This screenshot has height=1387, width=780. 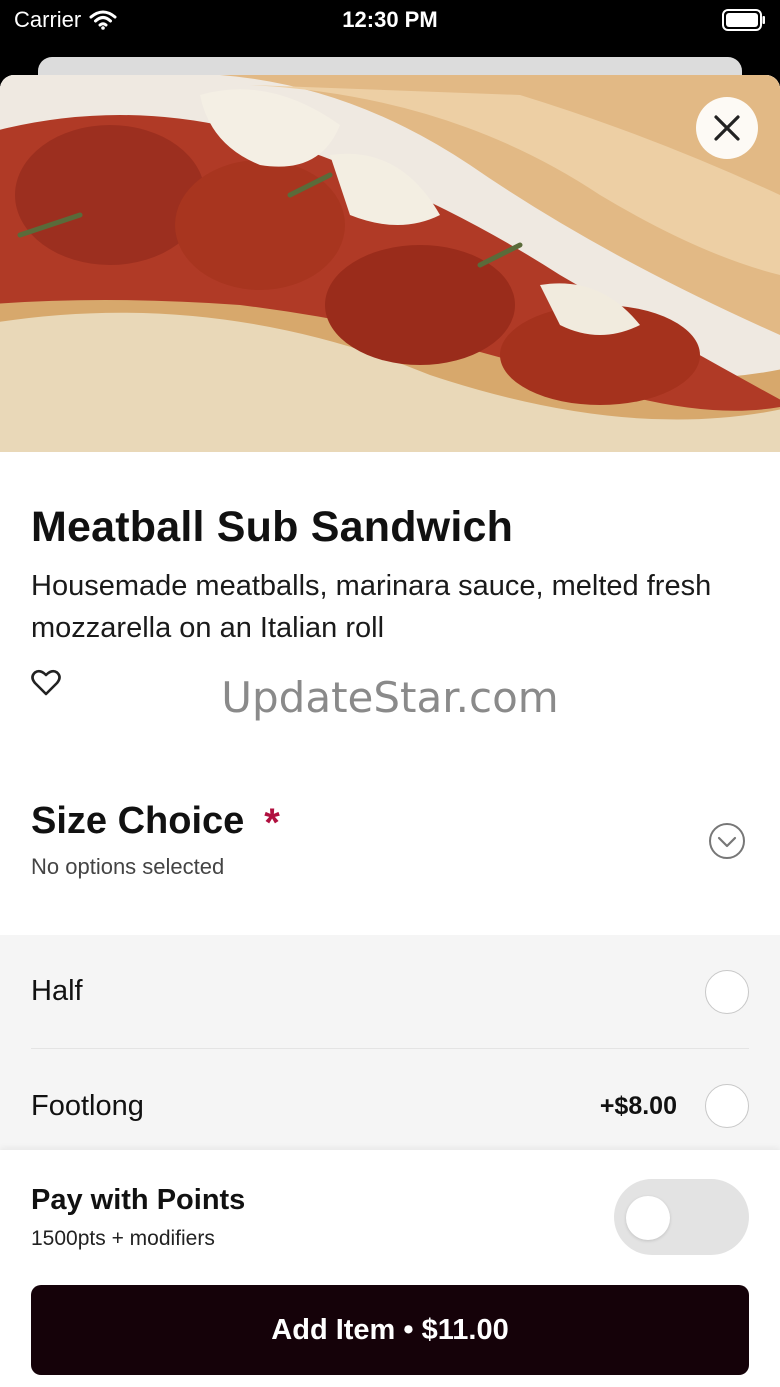 I want to click on pay-with-points-toggle, so click(x=681, y=1217).